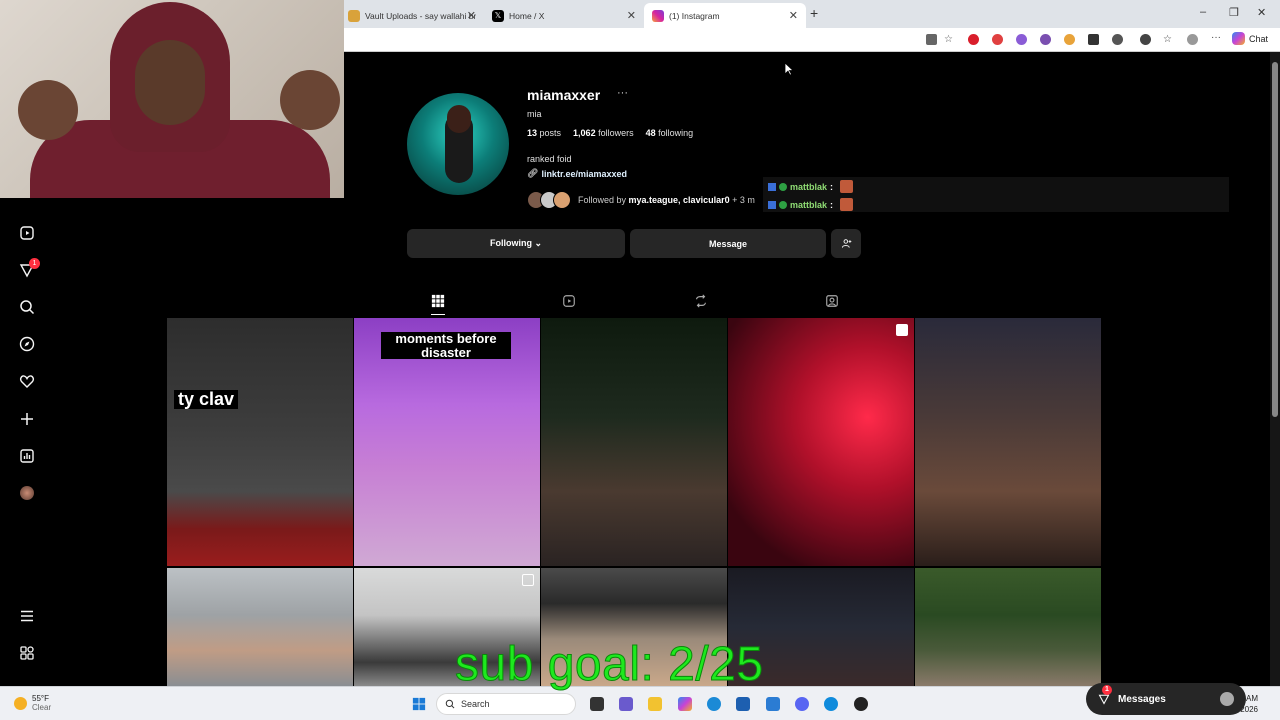  What do you see at coordinates (584, 133) in the screenshot?
I see `followers-count: 1,062` at bounding box center [584, 133].